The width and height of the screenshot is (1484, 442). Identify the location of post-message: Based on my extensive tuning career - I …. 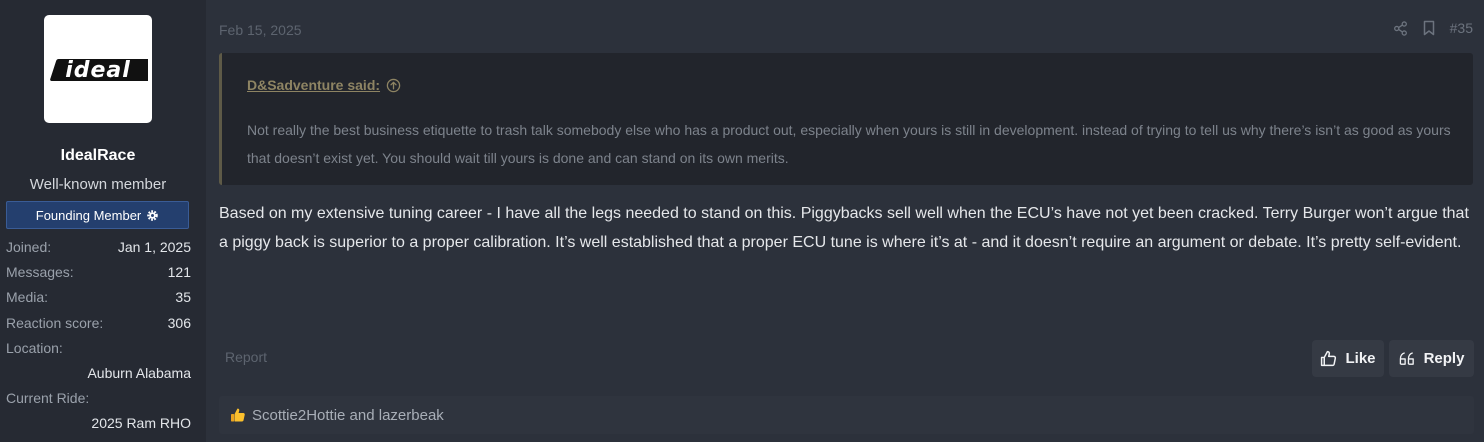
(844, 228).